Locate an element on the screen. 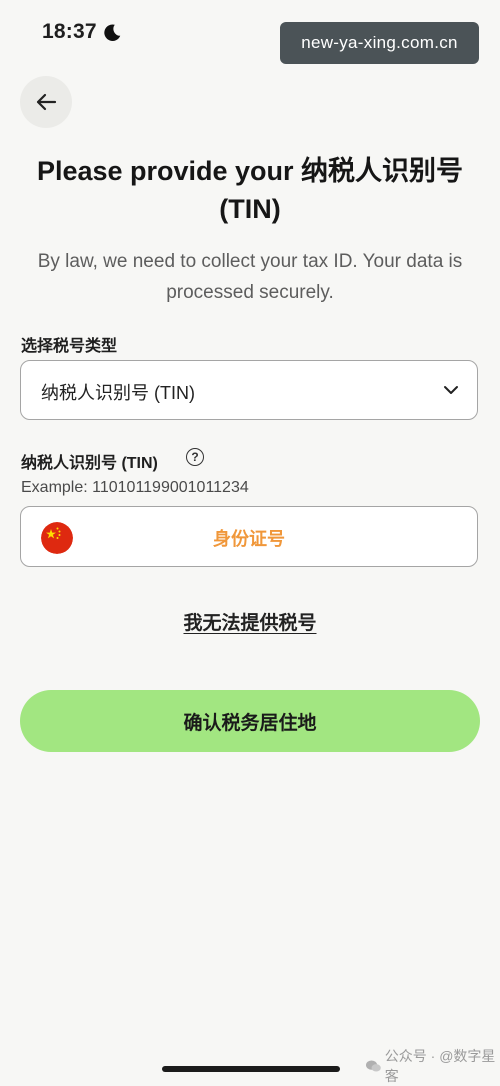 The height and width of the screenshot is (1086, 500). status-time: 18:37 is located at coordinates (69, 31).